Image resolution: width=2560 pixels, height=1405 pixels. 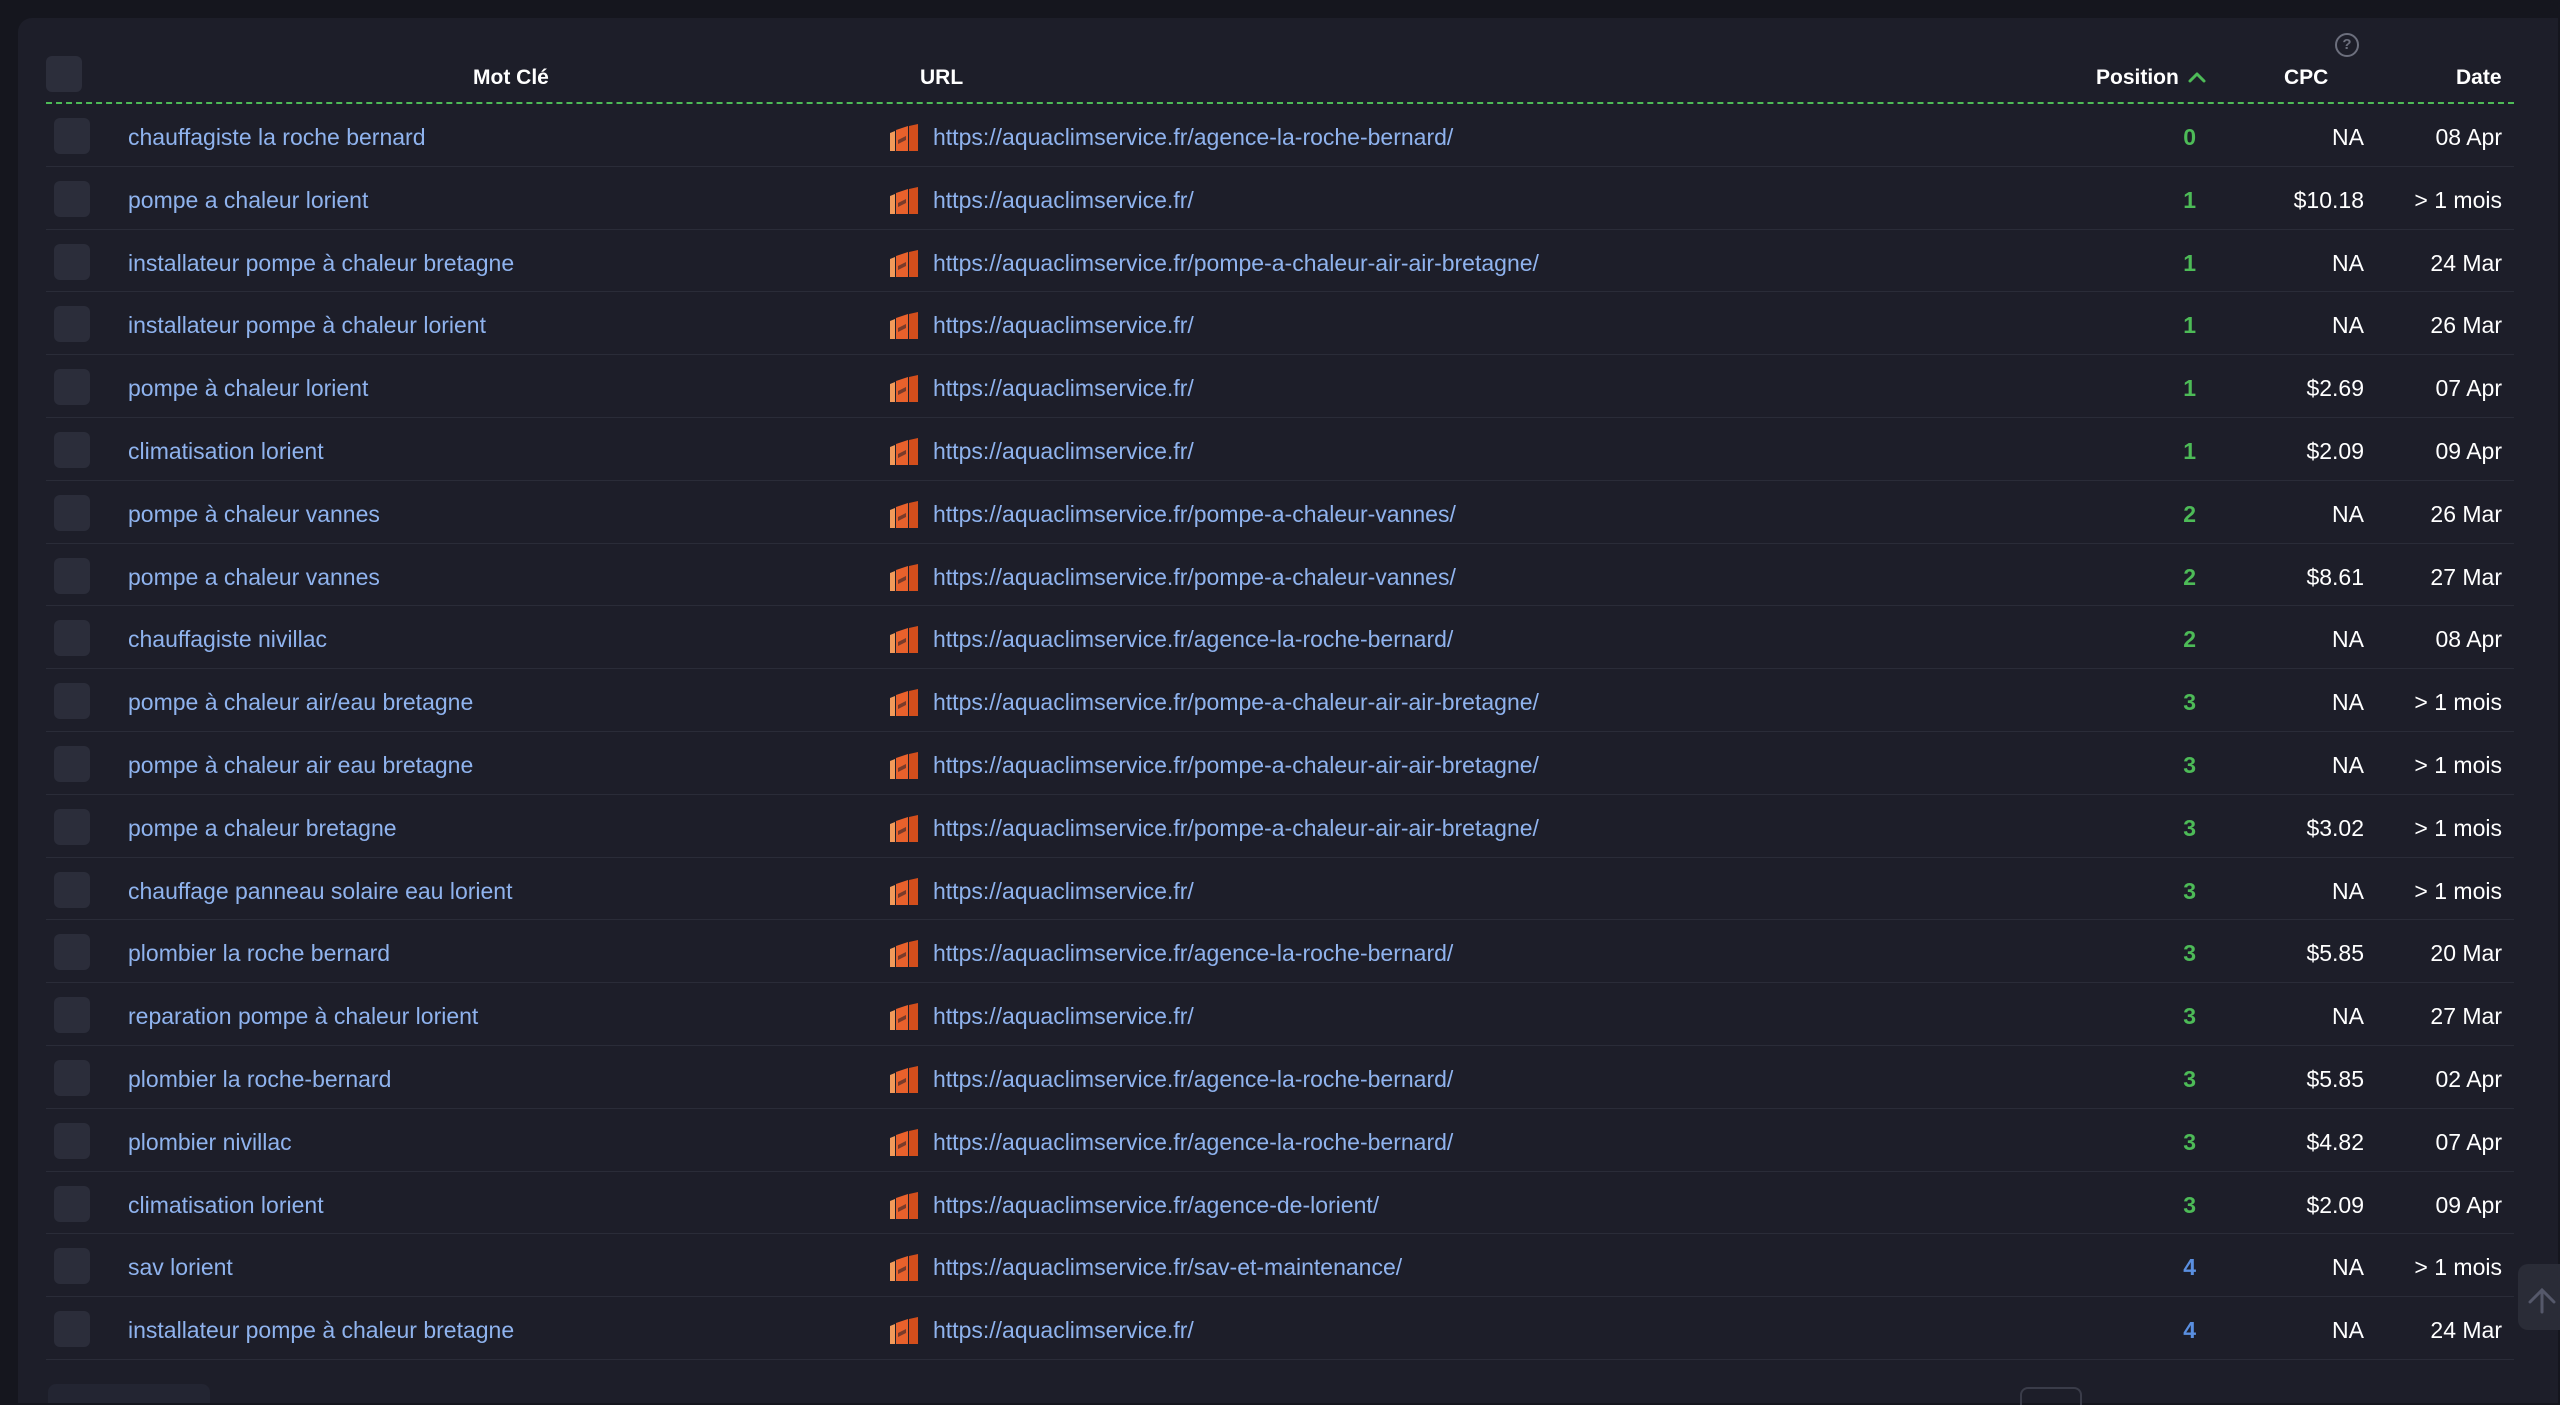 What do you see at coordinates (2335, 827) in the screenshot?
I see `cpc-value: $3.02` at bounding box center [2335, 827].